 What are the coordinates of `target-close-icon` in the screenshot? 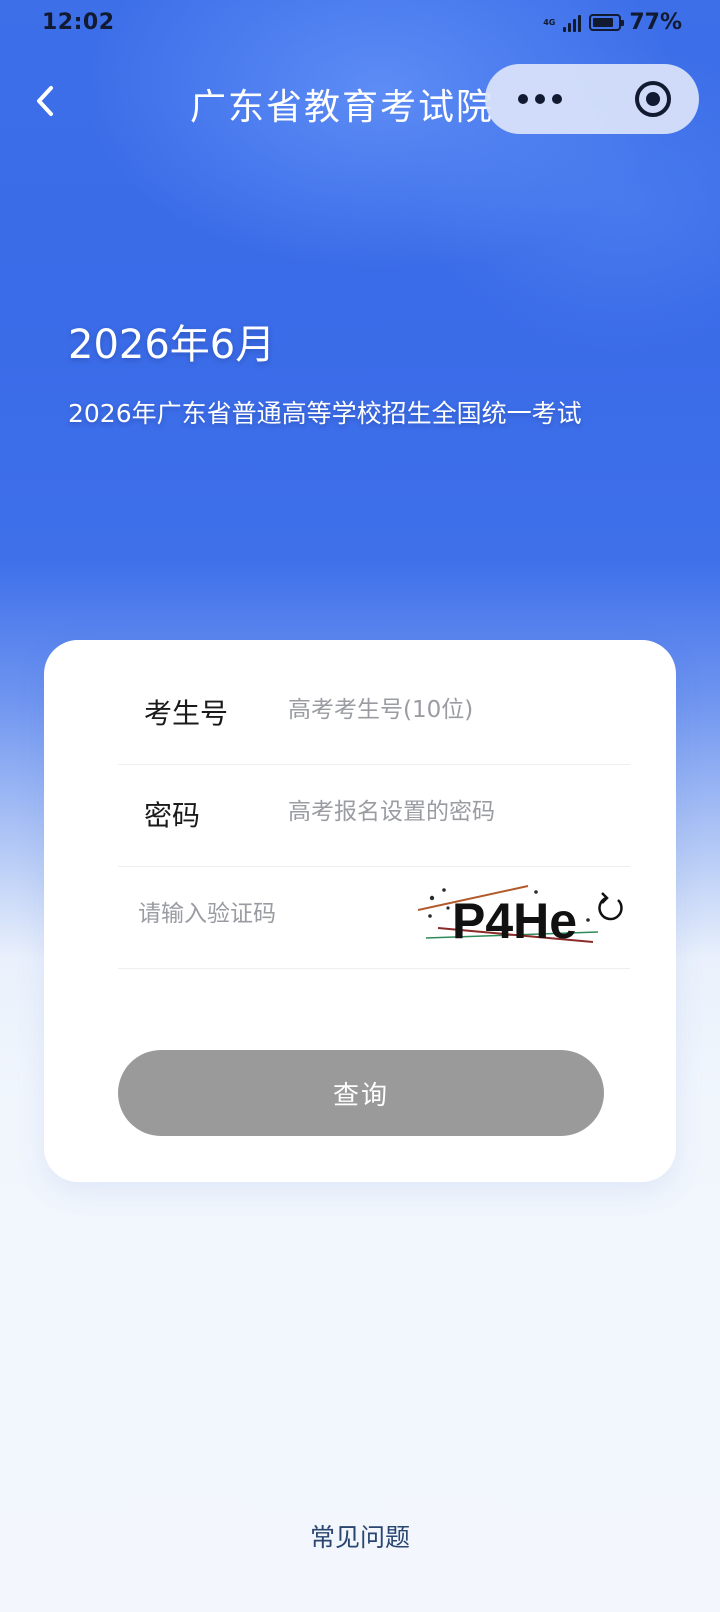 It's located at (653, 99).